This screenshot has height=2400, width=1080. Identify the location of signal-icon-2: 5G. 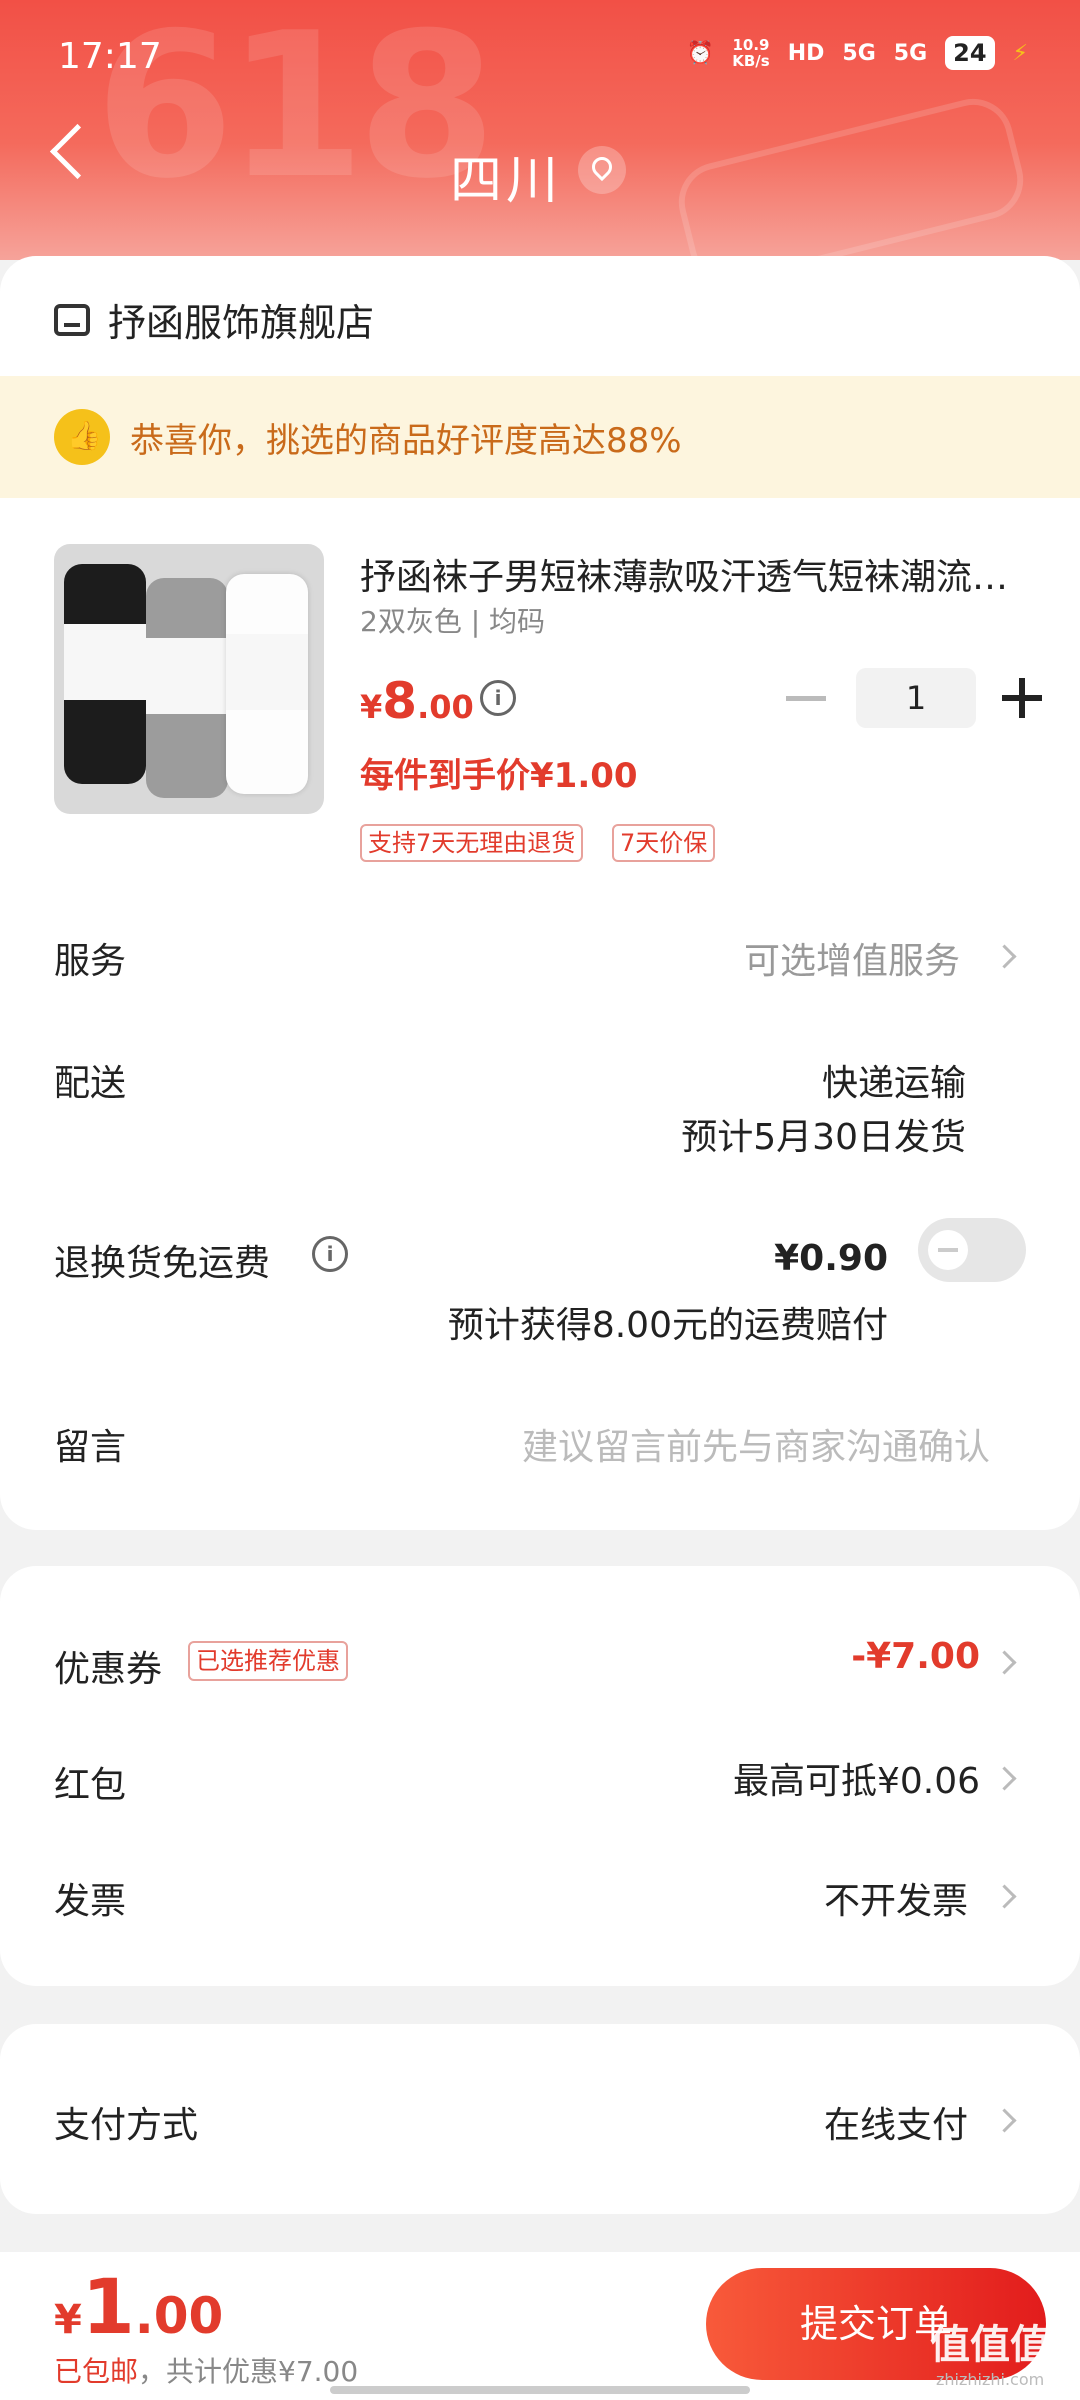
(910, 53).